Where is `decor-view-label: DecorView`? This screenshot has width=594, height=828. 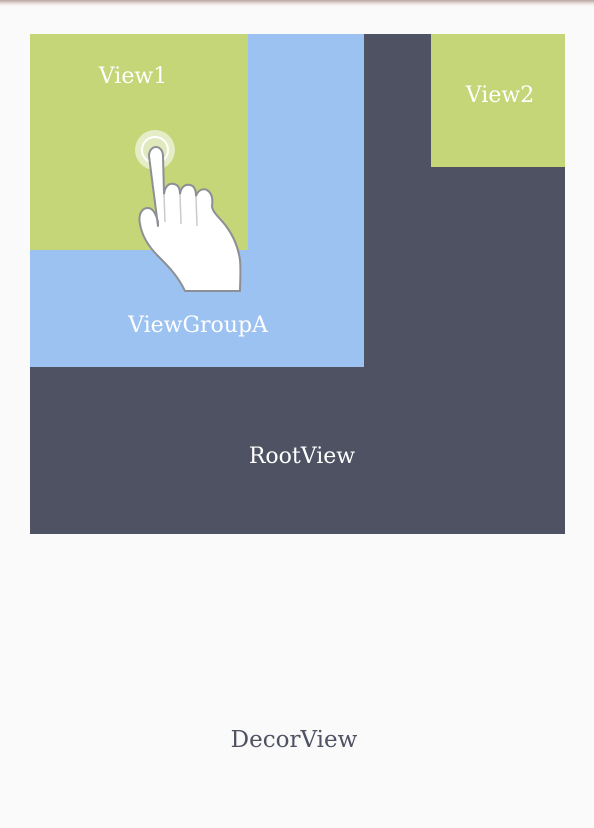 decor-view-label: DecorView is located at coordinates (294, 740).